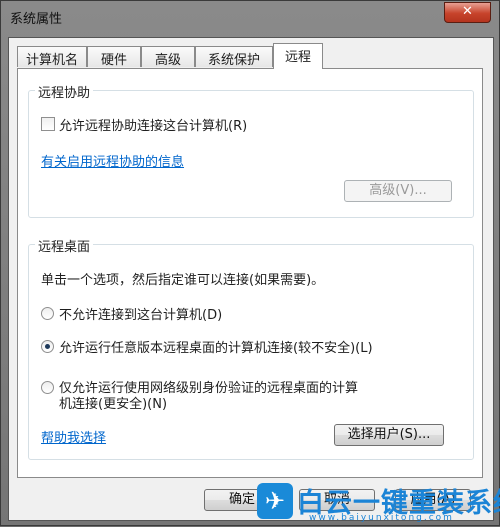  I want to click on close-button: ✕, so click(467, 12).